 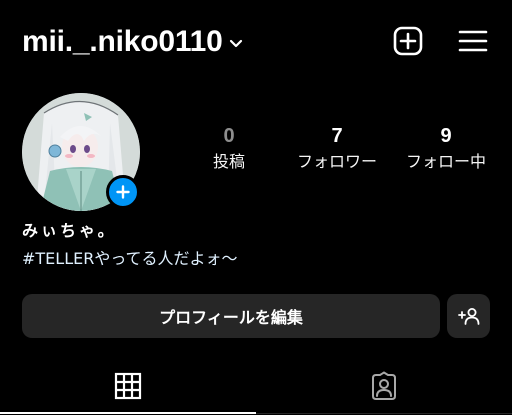 I want to click on tab-tagged, so click(x=384, y=386).